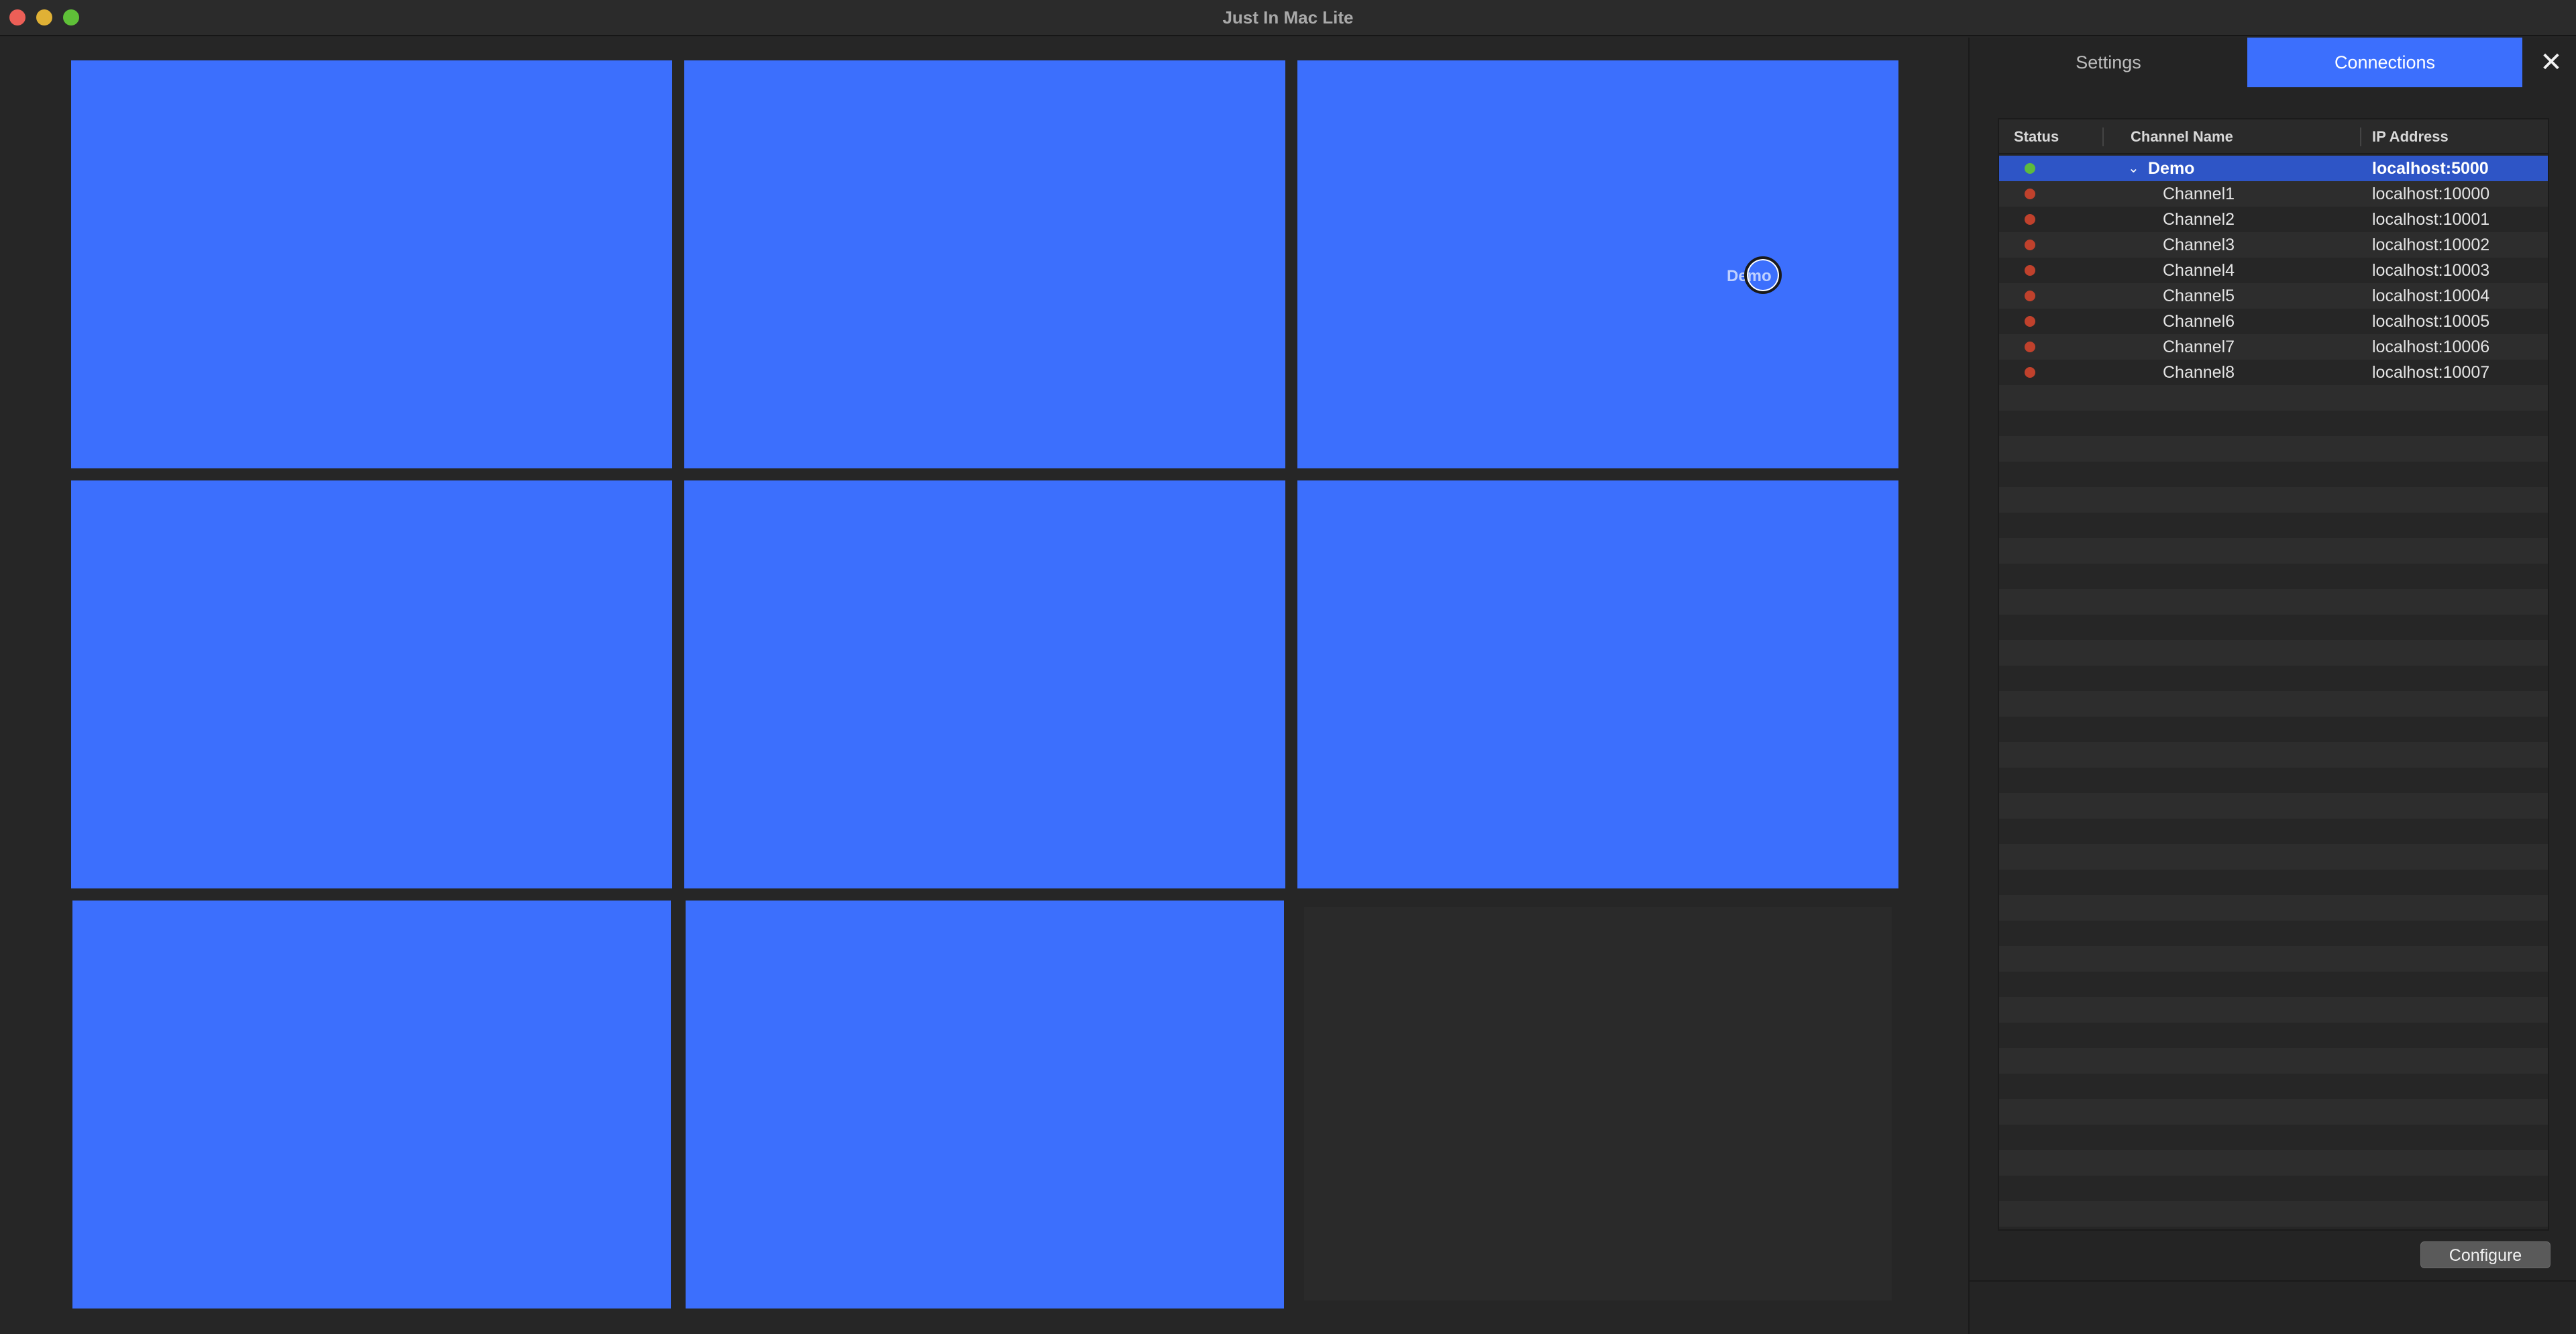 This screenshot has height=1334, width=2576. Describe the element at coordinates (2182, 136) in the screenshot. I see `column-header-channel-name: Channel Name` at that location.